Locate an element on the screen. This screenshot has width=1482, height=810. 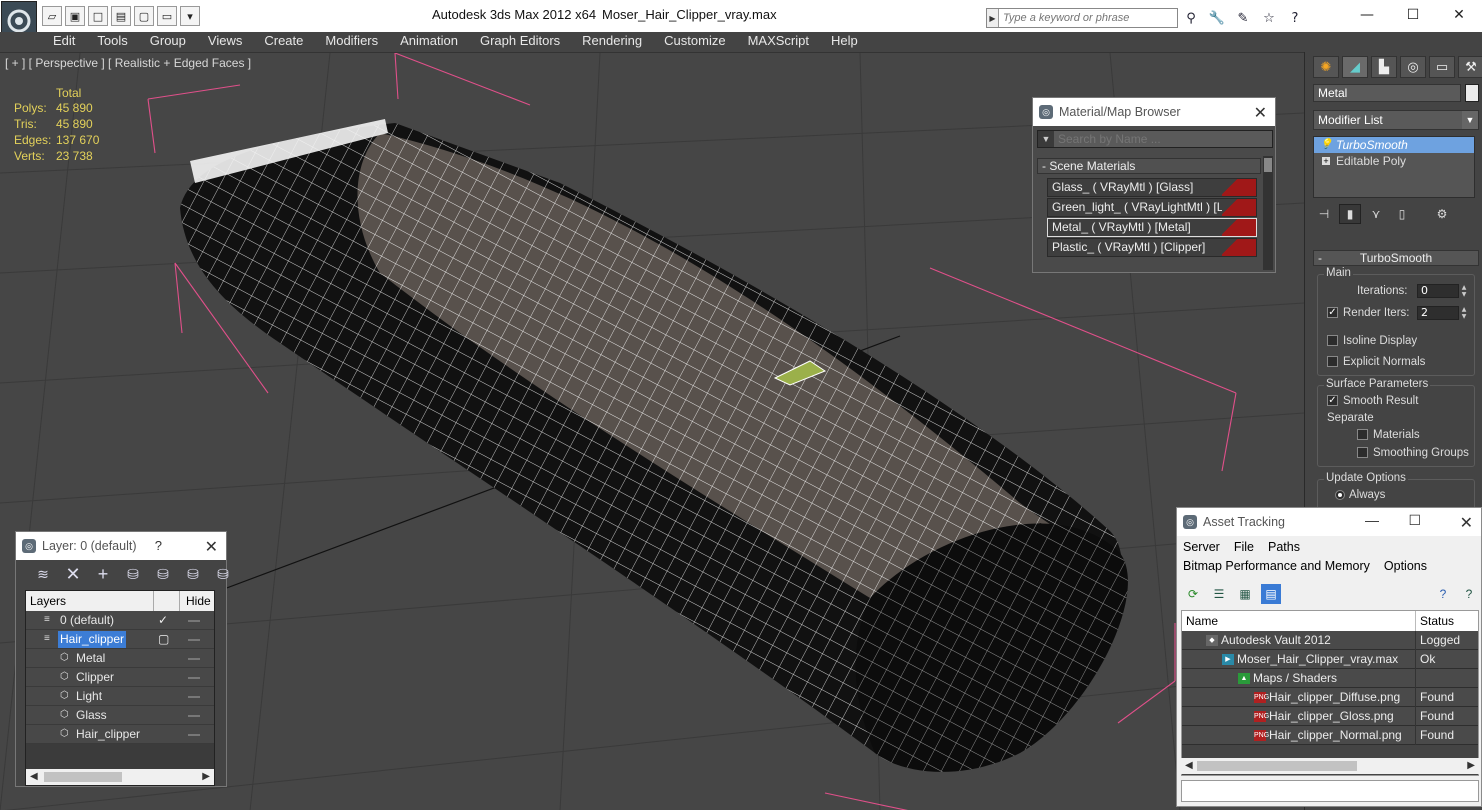
scroll-right-icon: ▶ is located at coordinates (1471, 766).